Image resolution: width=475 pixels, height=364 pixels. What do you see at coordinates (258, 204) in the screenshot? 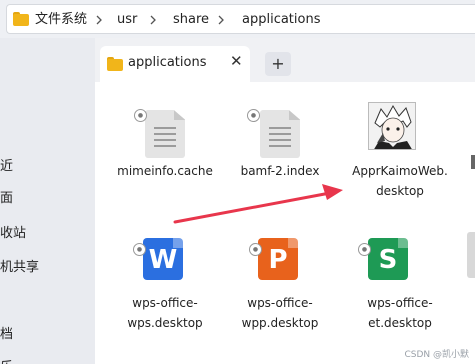
I see `annotation-arrow` at bounding box center [258, 204].